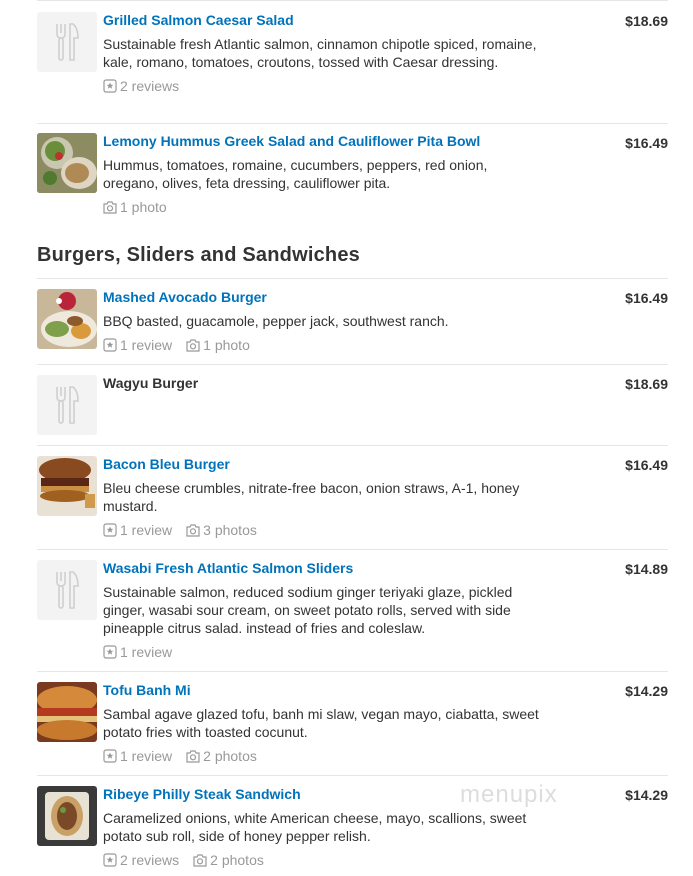  I want to click on watermark: menupix, so click(509, 794).